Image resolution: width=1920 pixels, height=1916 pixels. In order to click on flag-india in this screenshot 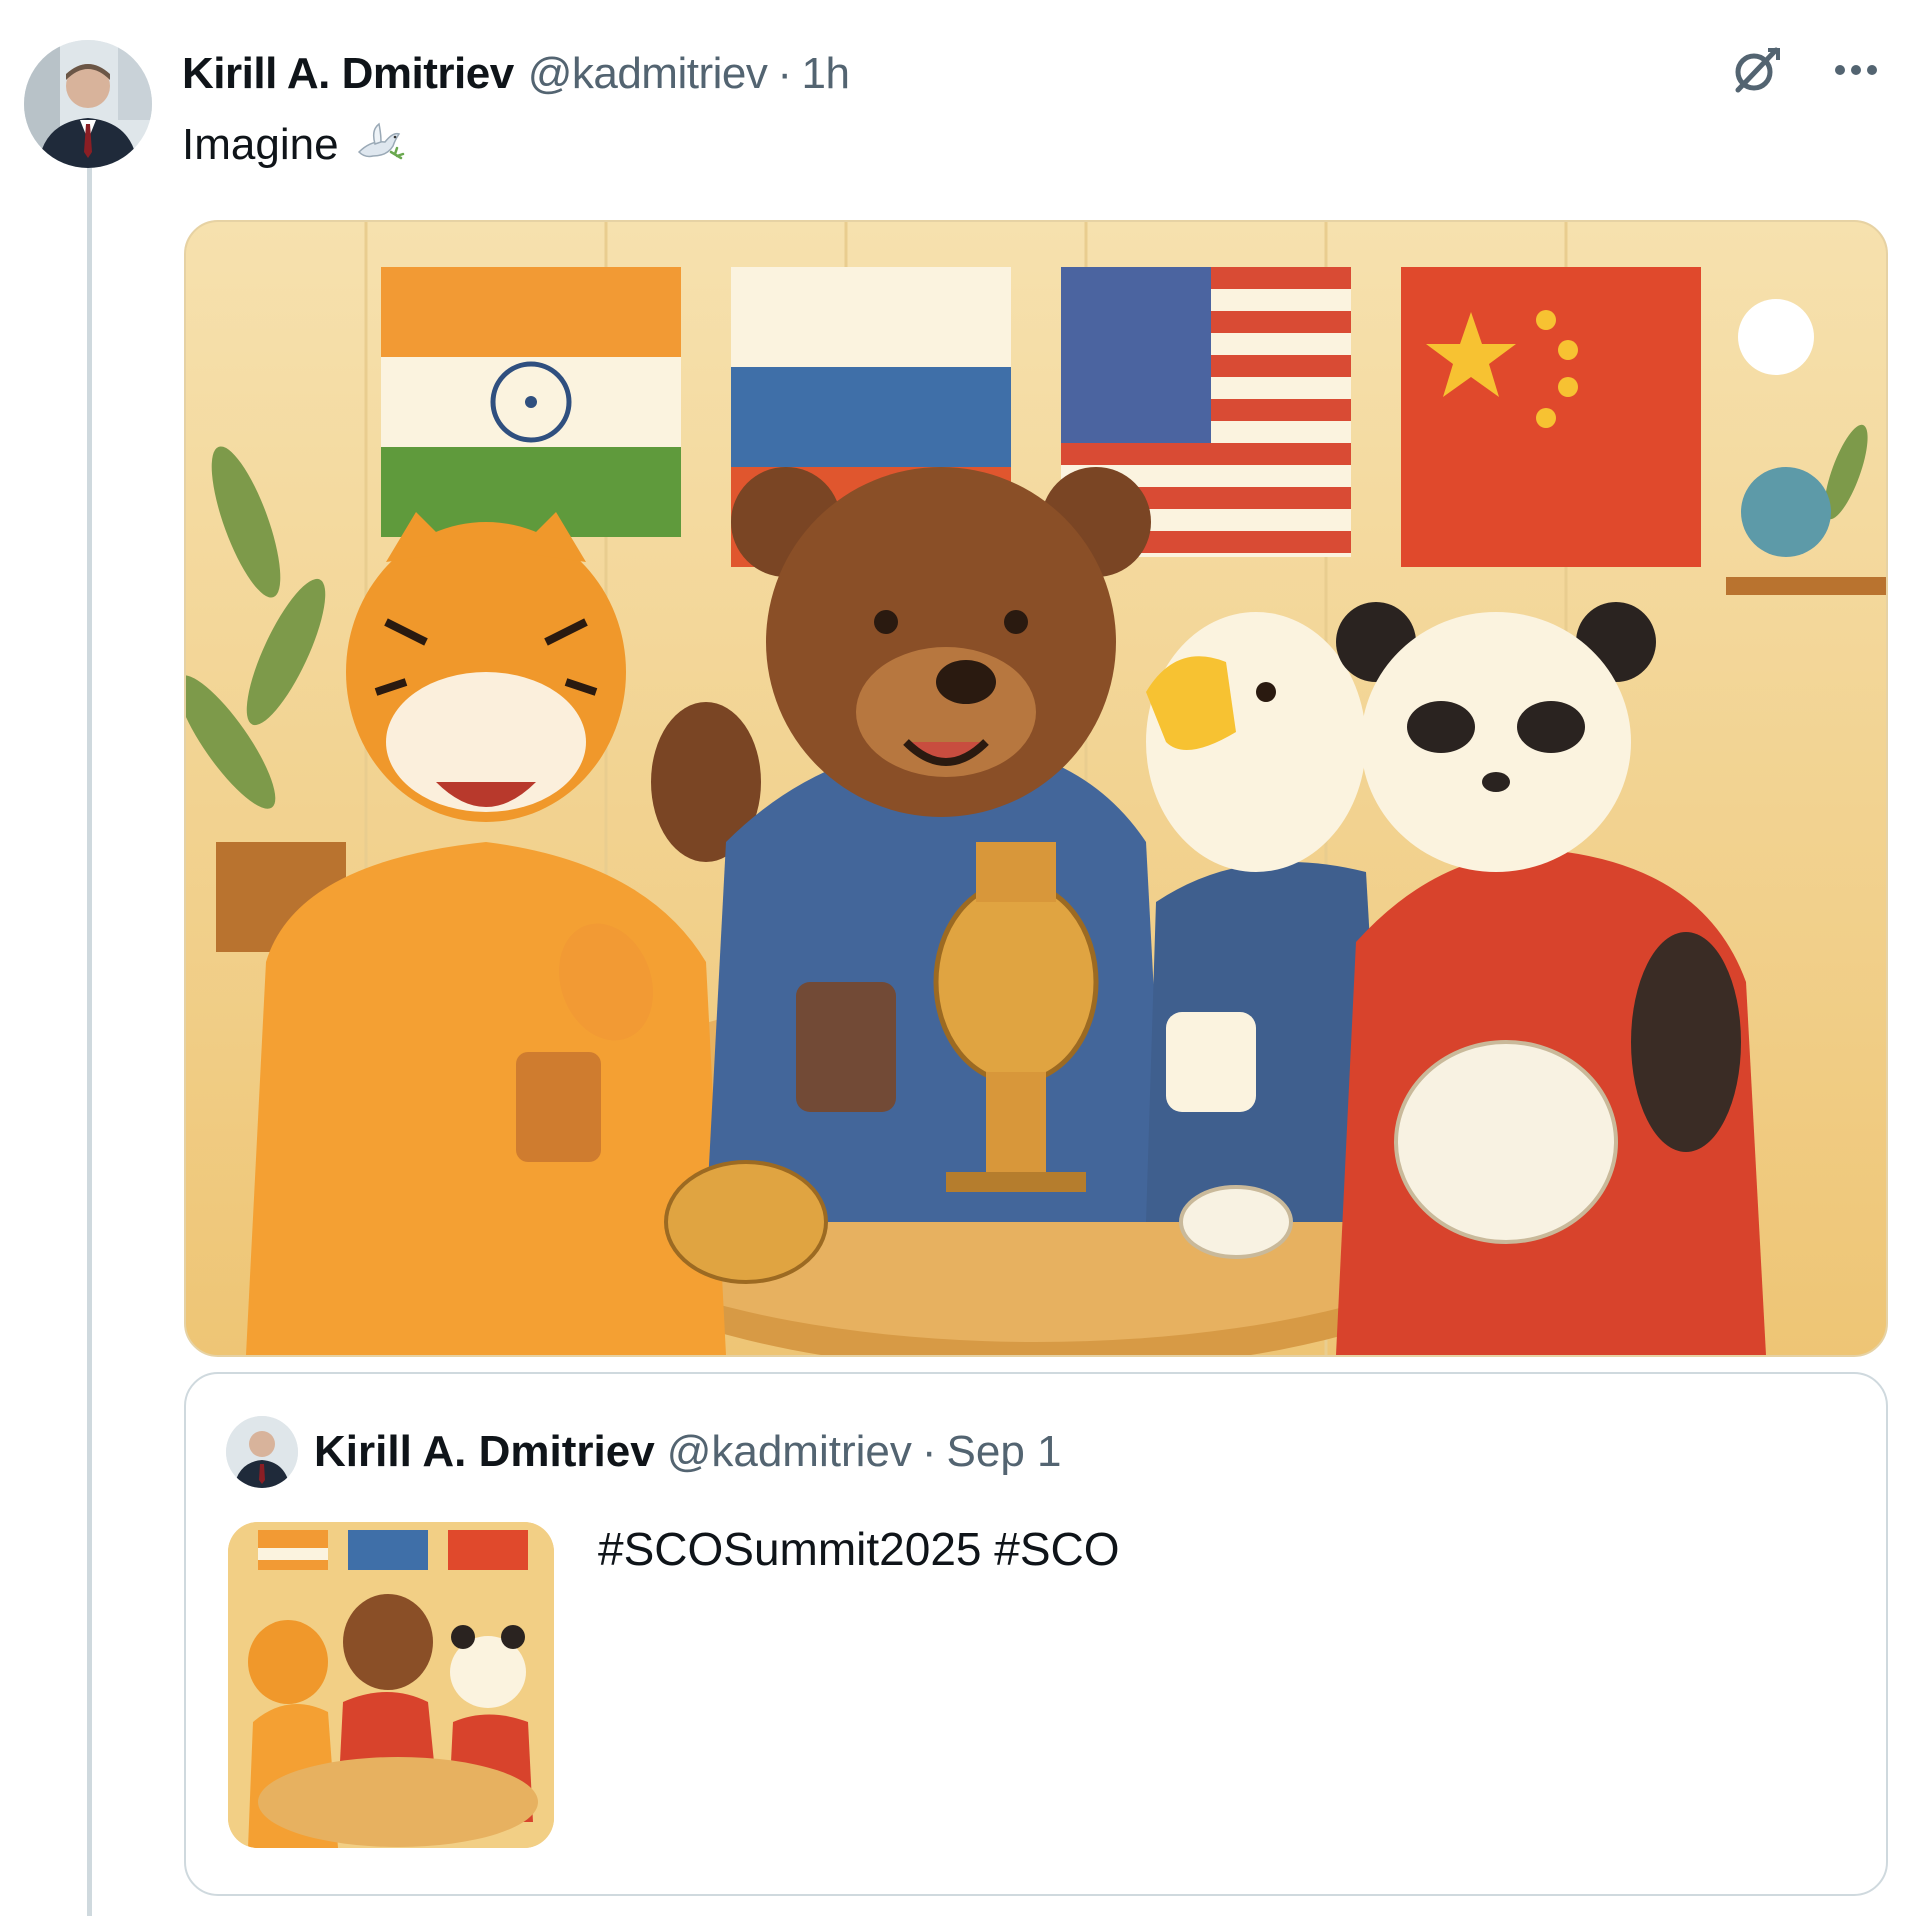, I will do `click(531, 402)`.